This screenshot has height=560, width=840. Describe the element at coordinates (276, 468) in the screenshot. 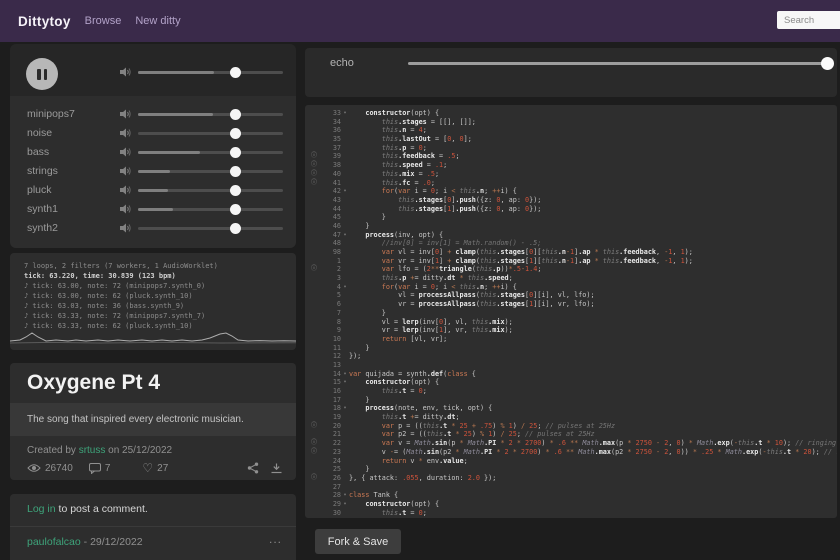

I see `download-icon` at that location.